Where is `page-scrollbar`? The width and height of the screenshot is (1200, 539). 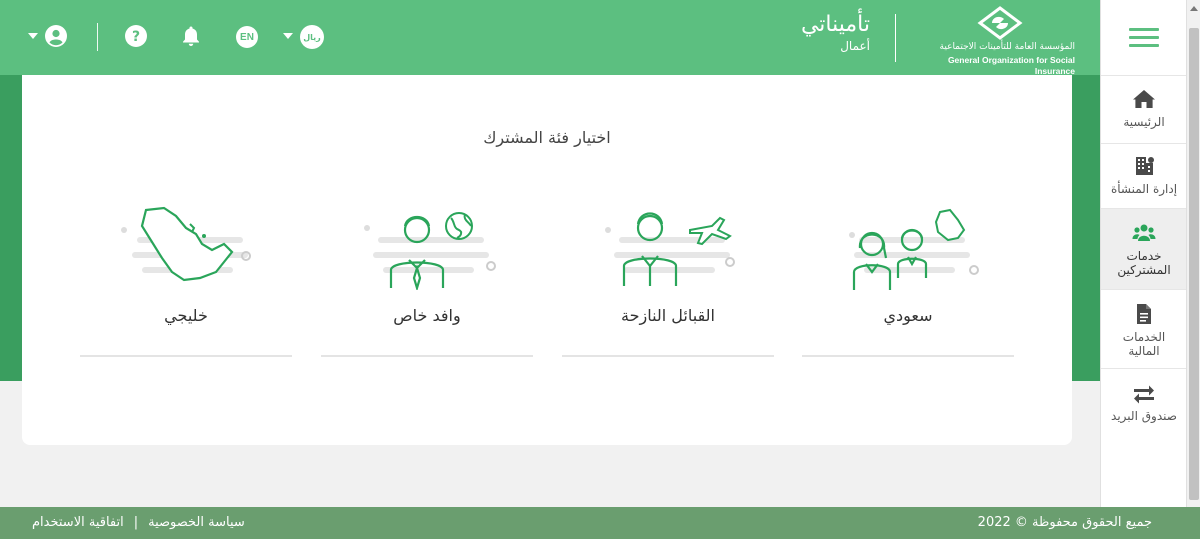 page-scrollbar is located at coordinates (1193, 253).